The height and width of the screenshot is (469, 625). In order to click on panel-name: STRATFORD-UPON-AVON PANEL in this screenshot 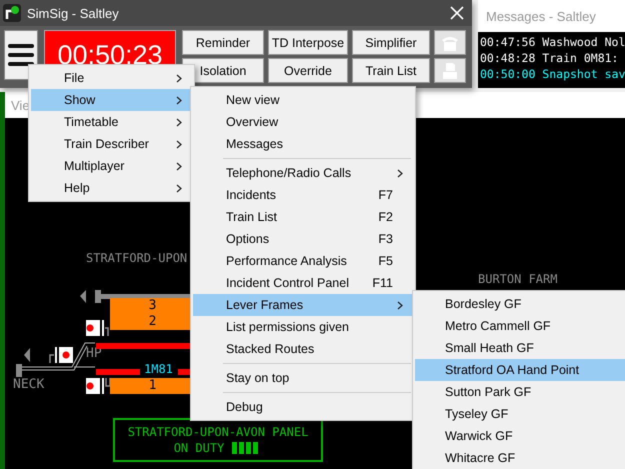, I will do `click(218, 432)`.